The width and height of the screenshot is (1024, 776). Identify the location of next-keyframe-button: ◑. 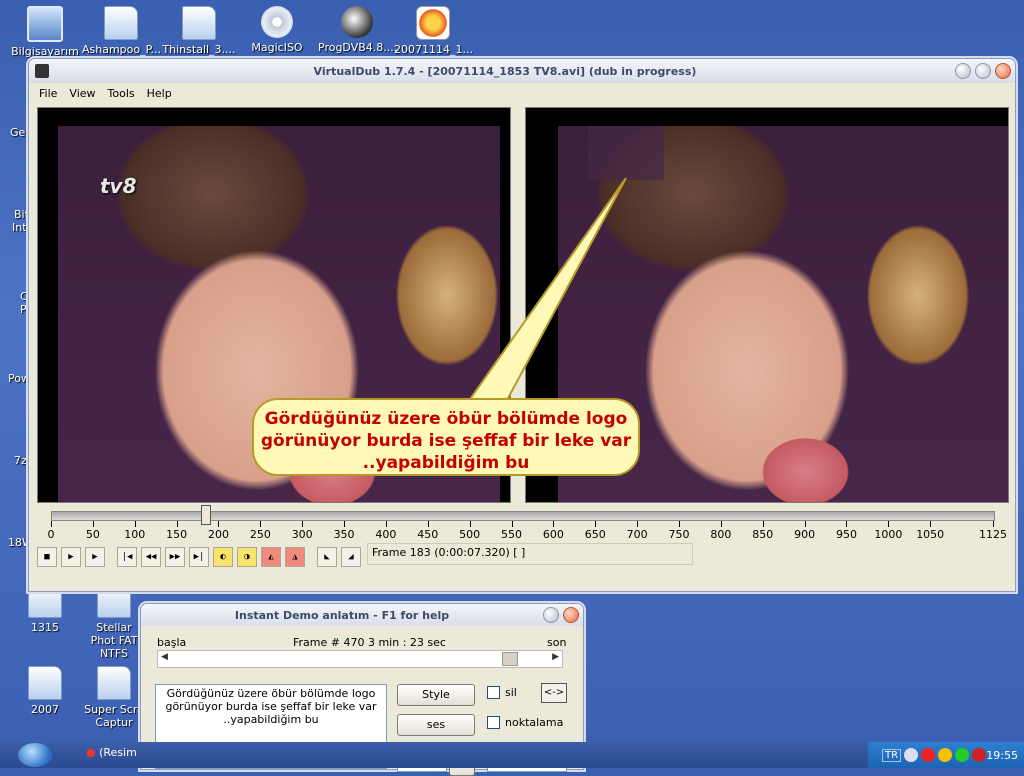
(247, 557).